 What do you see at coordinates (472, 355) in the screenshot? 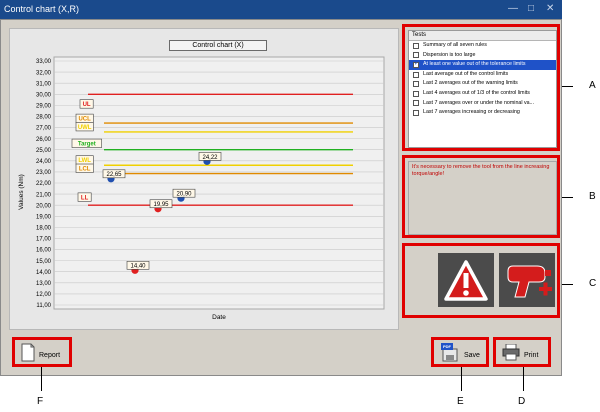
I see `save-label: Save` at bounding box center [472, 355].